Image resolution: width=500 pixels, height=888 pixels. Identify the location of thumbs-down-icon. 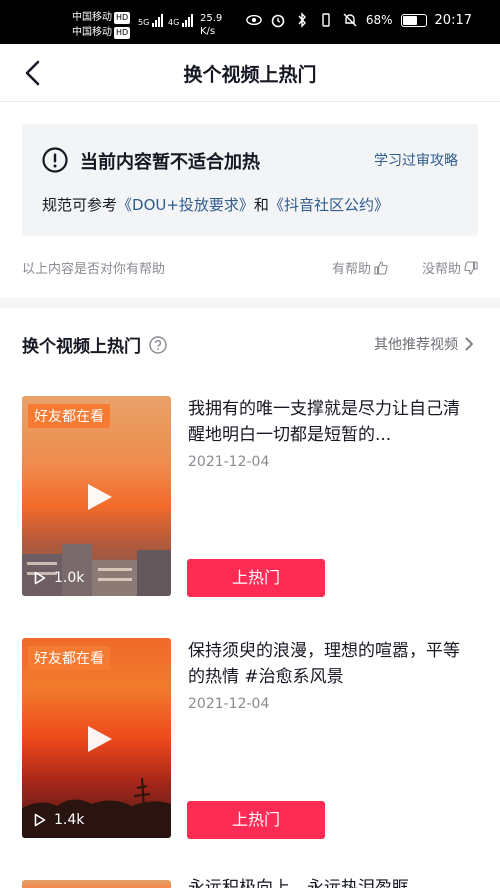
(471, 267).